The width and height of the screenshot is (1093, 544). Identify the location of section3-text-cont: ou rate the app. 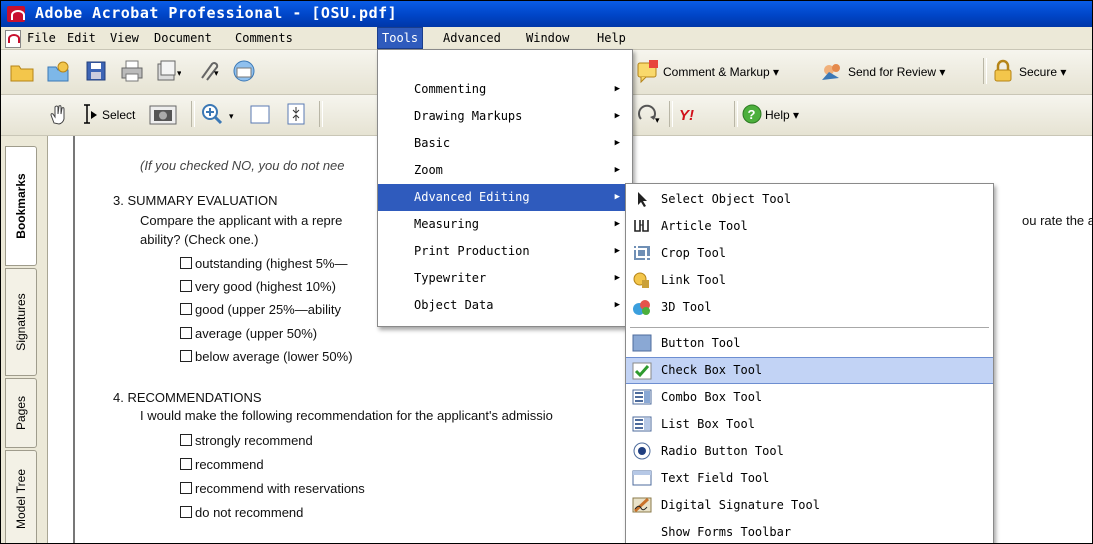
(1057, 220).